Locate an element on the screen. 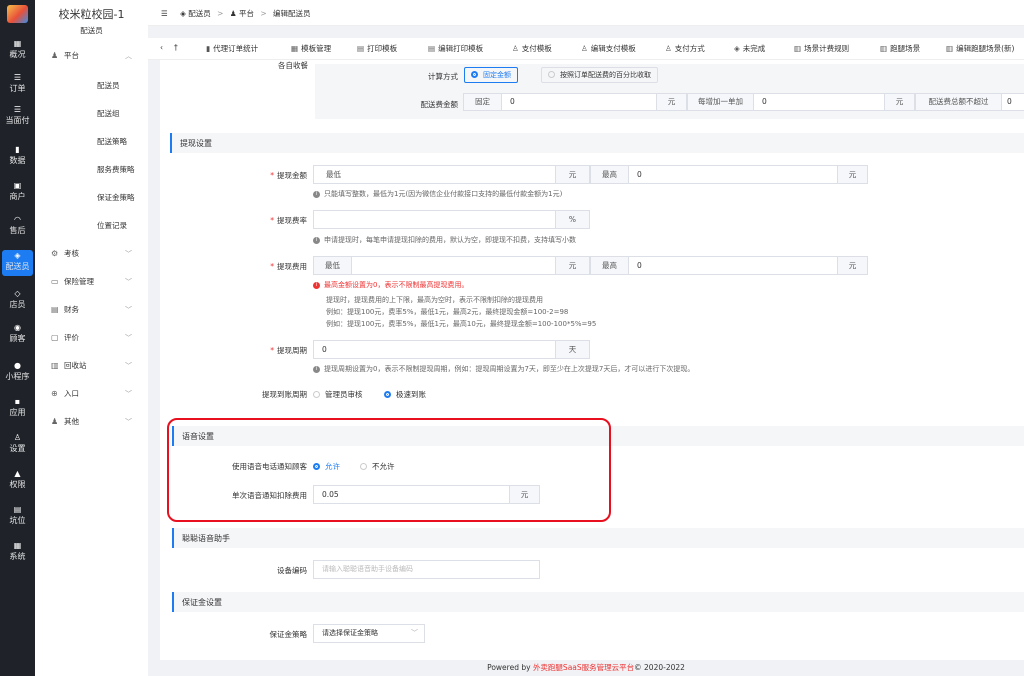 The height and width of the screenshot is (676, 1024). tab-scroll-left: ‹ is located at coordinates (161, 47).